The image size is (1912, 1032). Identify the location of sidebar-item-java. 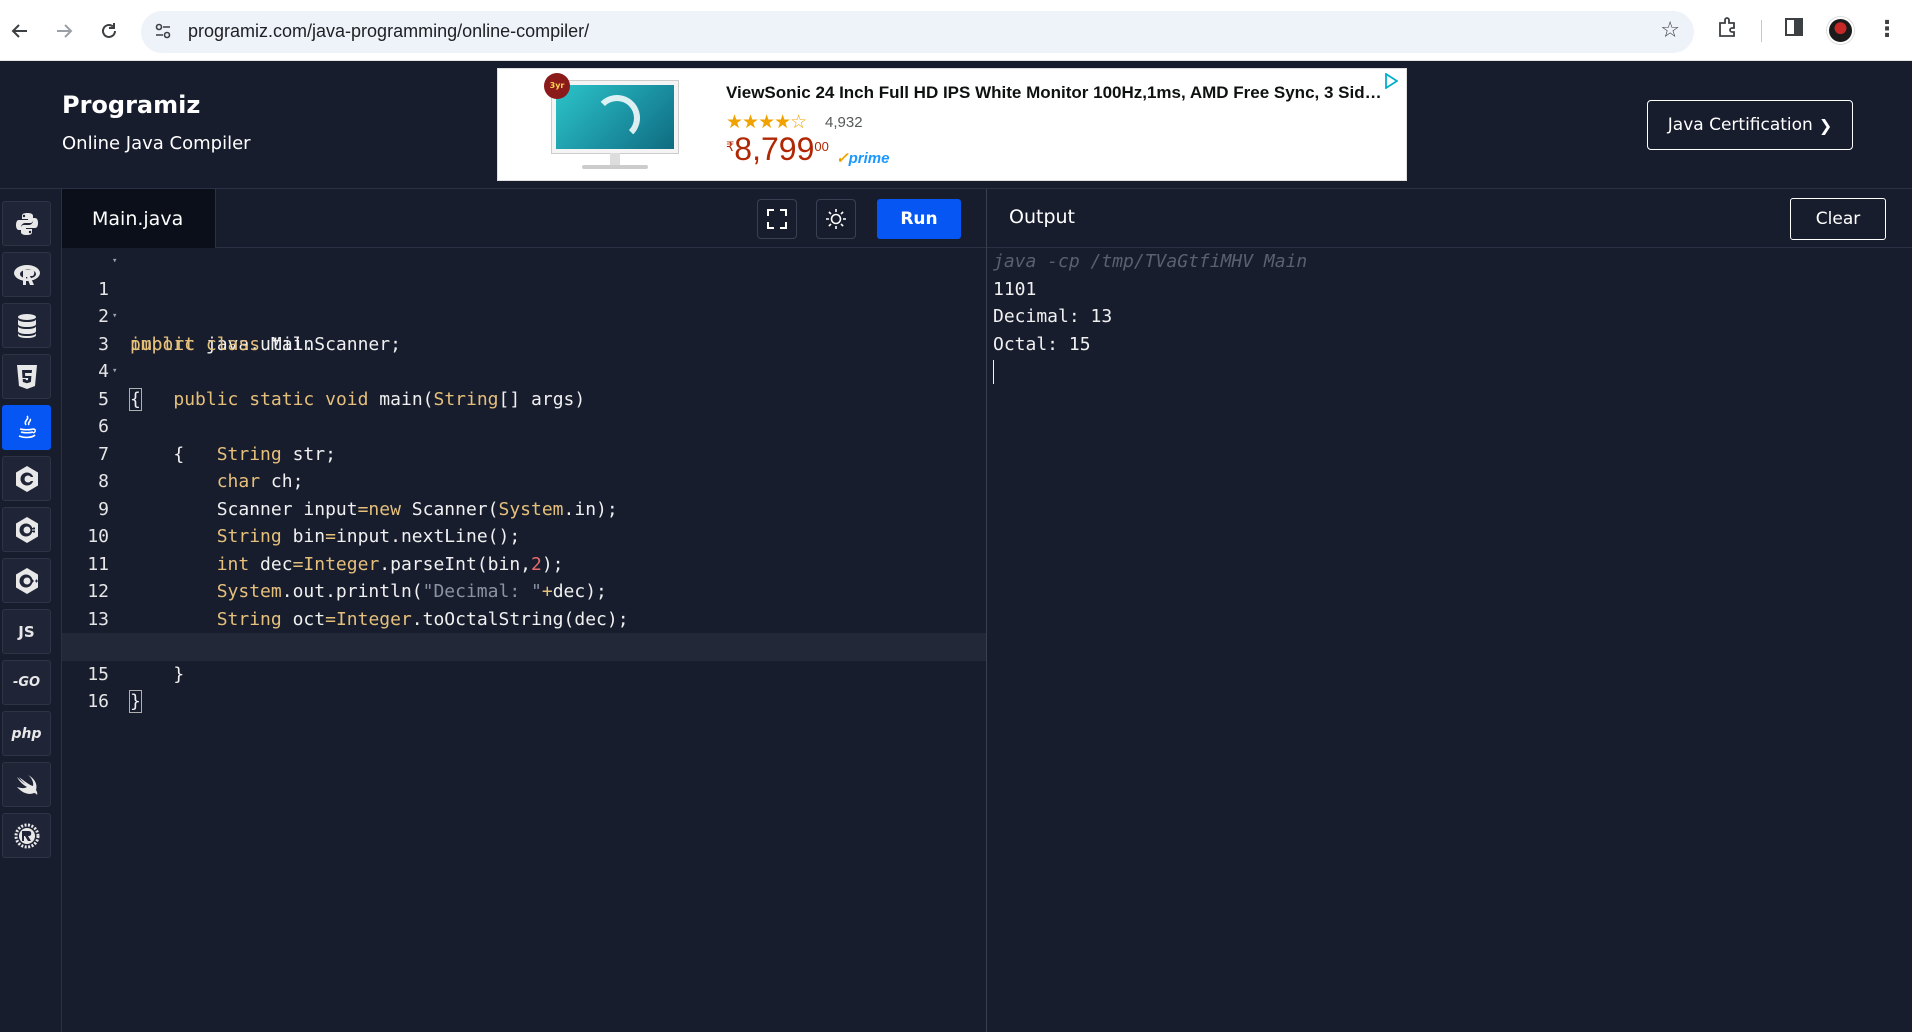
(26, 427).